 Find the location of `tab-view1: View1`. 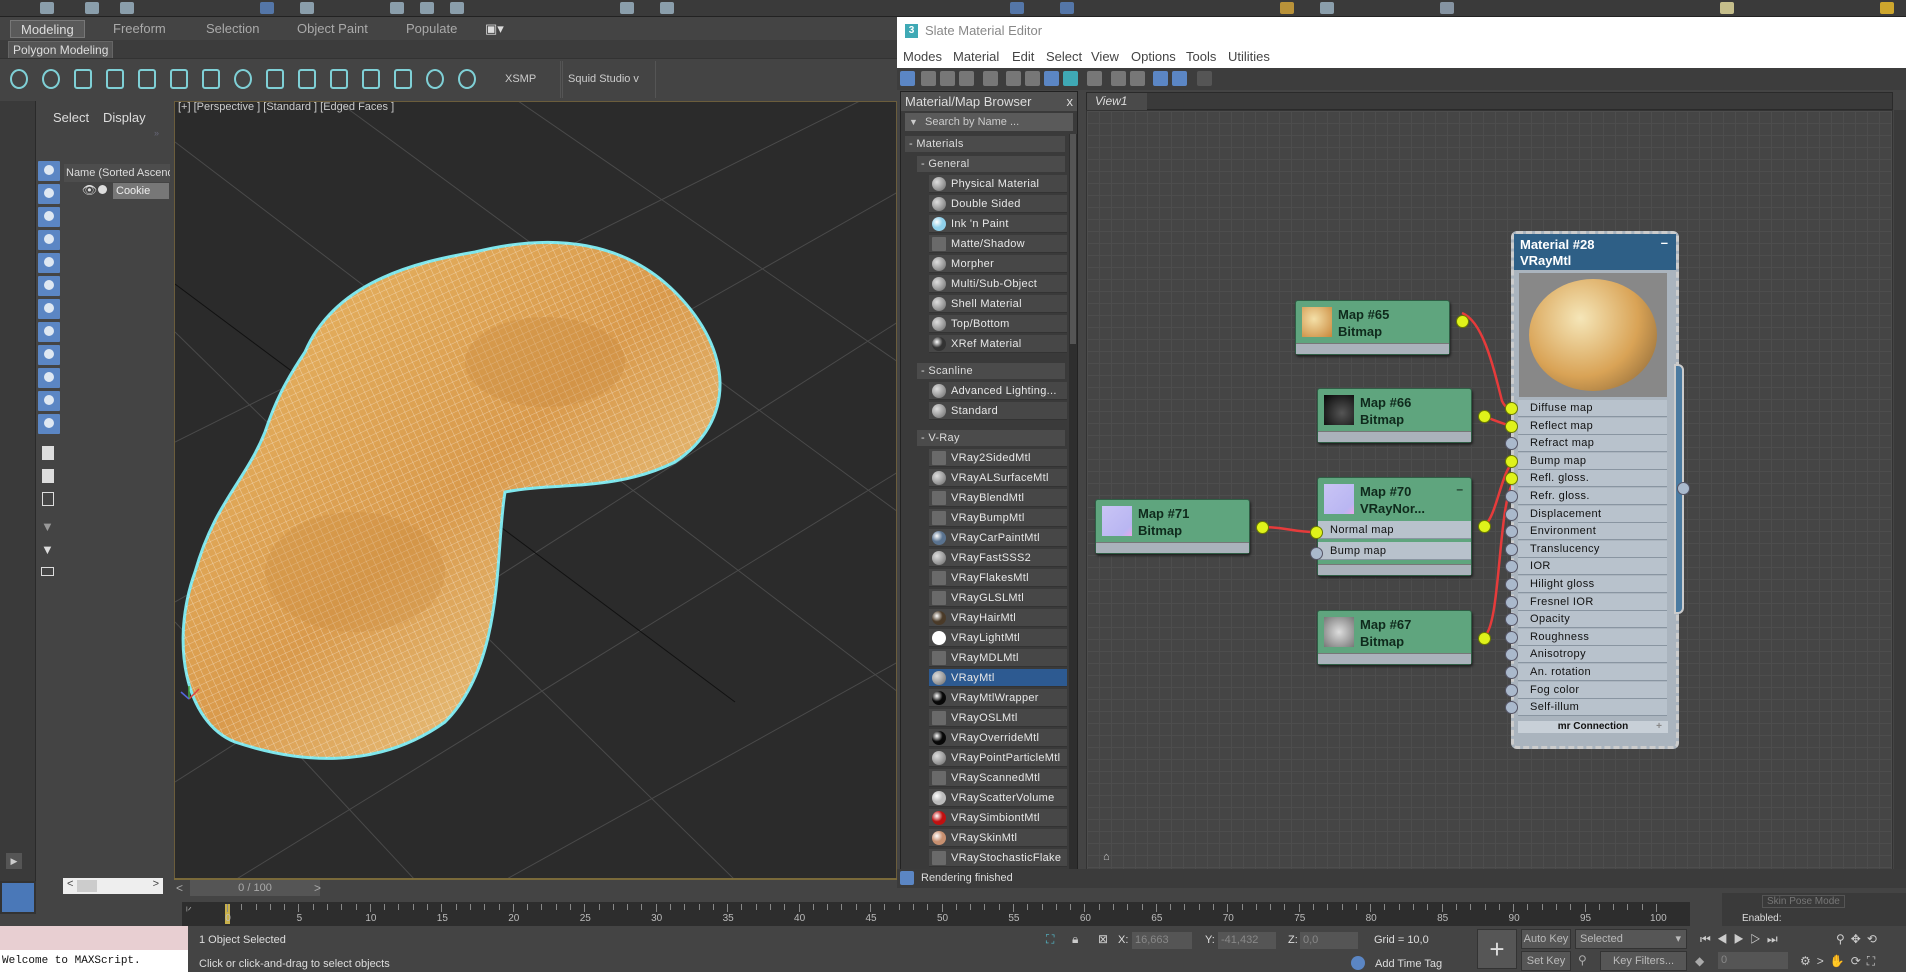

tab-view1: View1 is located at coordinates (1117, 101).